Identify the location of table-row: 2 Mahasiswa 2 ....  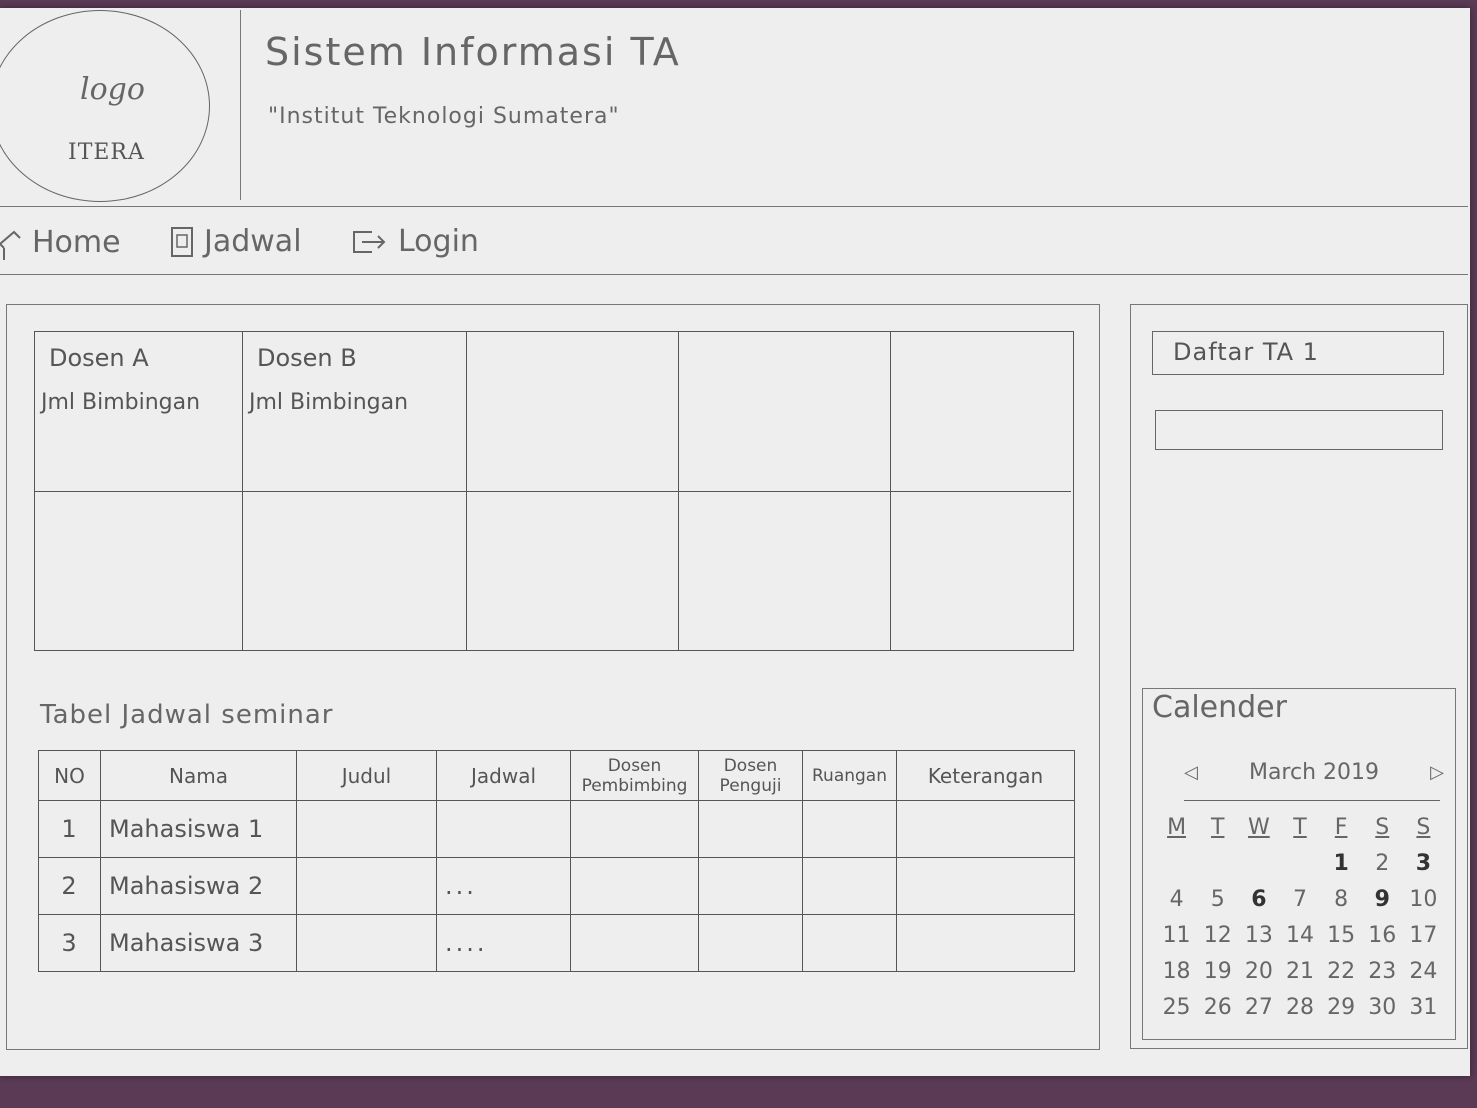
(556, 886).